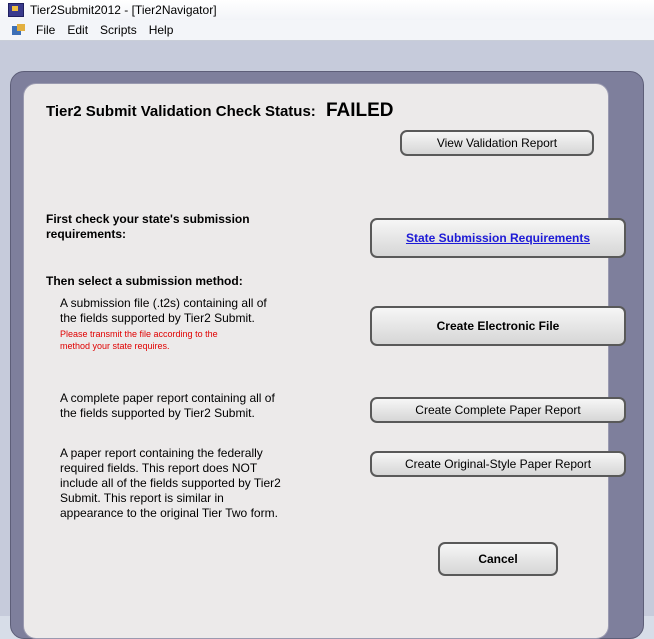  What do you see at coordinates (161, 30) in the screenshot?
I see `menu-help: Help` at bounding box center [161, 30].